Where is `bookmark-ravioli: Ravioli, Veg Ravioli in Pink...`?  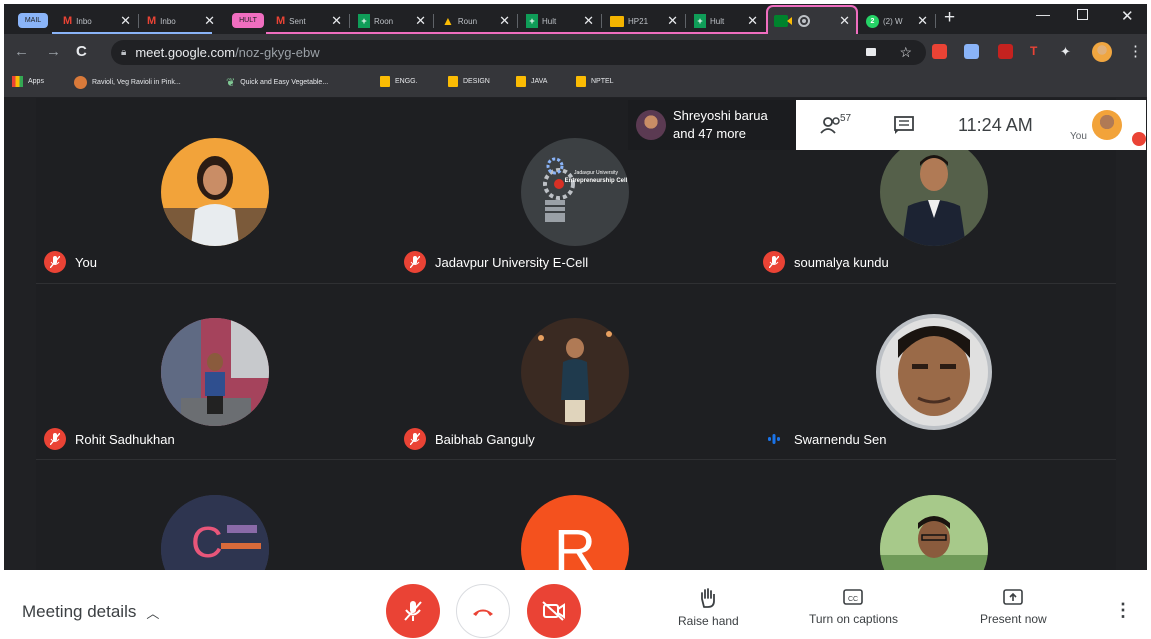 bookmark-ravioli: Ravioli, Veg Ravioli in Pink... is located at coordinates (127, 82).